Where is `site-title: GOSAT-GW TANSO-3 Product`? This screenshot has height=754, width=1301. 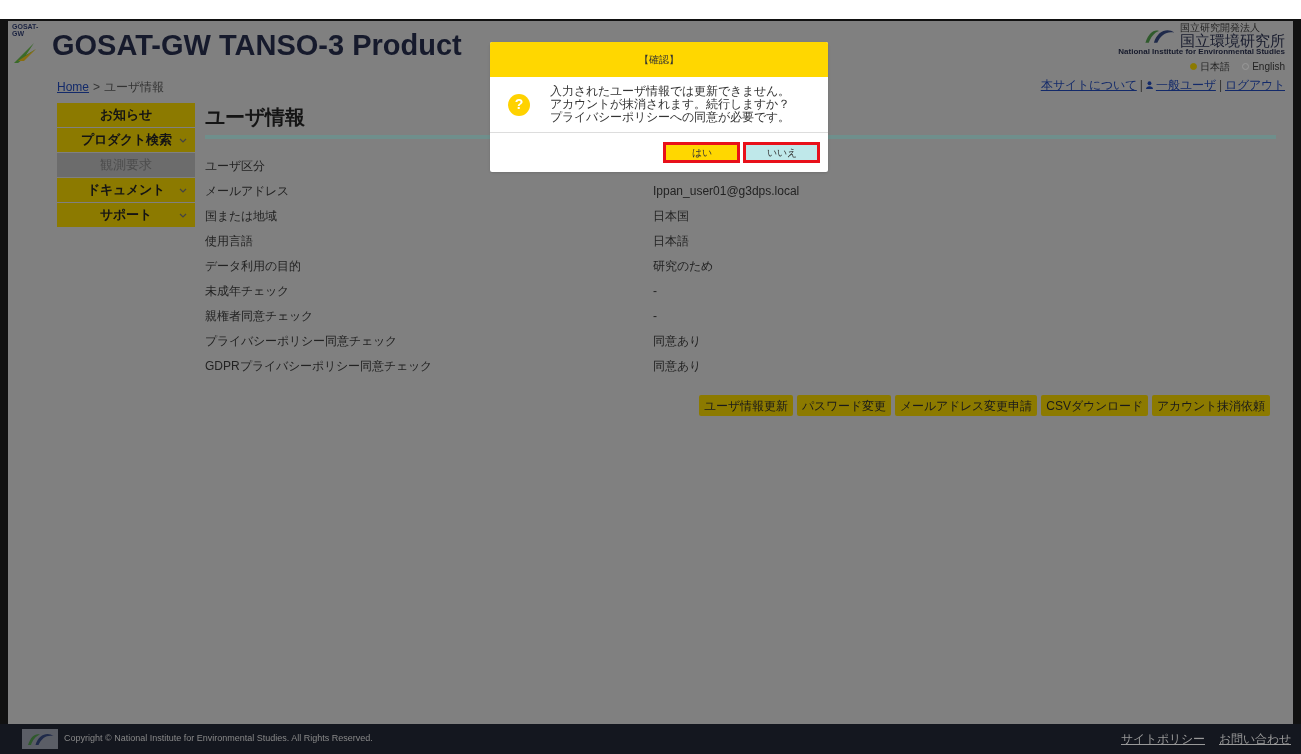
site-title: GOSAT-GW TANSO-3 Product is located at coordinates (257, 45).